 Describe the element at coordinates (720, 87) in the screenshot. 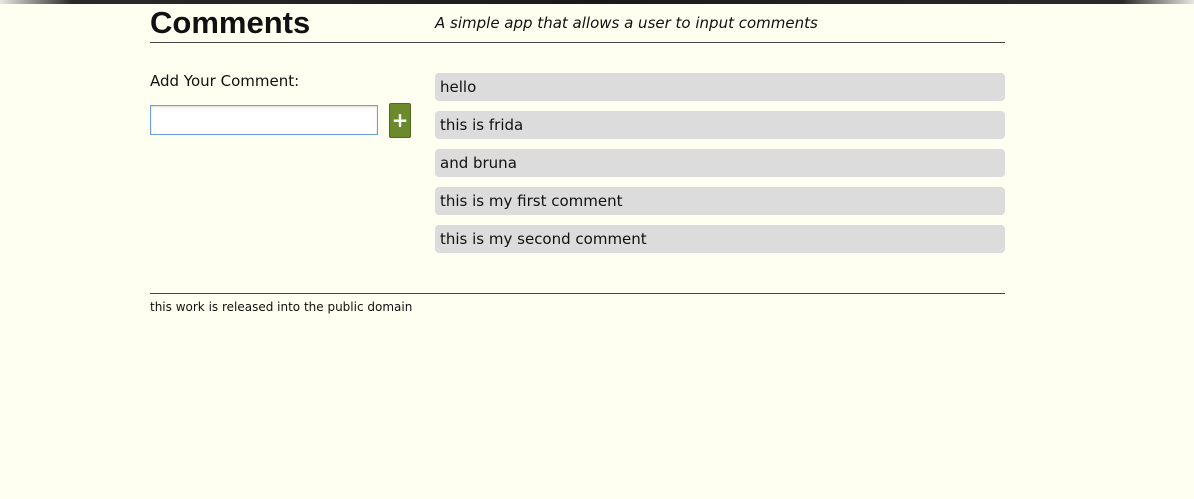

I see `comment-item: hello` at that location.